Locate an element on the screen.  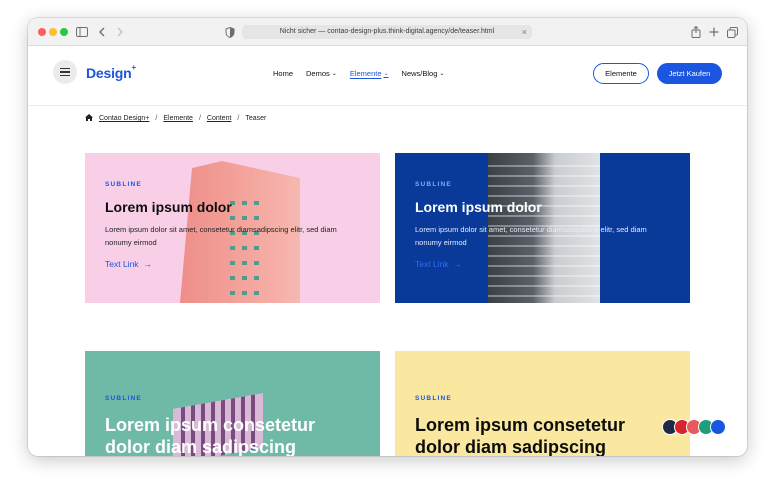
breadcrumb-link-content: Content is located at coordinates (219, 118).